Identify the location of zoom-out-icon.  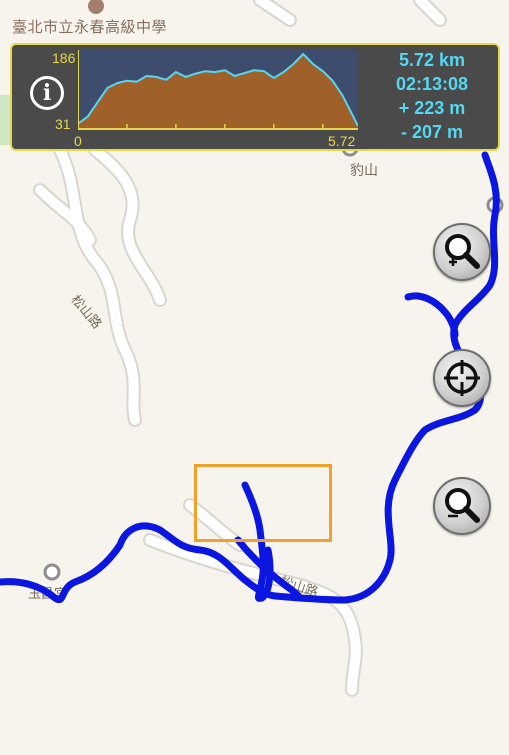
(462, 505).